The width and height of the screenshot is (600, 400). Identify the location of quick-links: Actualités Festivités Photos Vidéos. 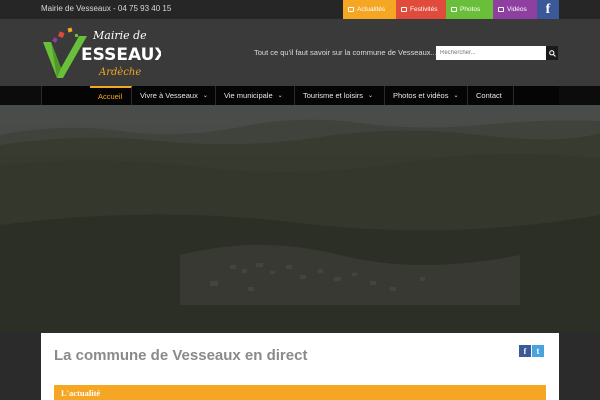
(440, 9).